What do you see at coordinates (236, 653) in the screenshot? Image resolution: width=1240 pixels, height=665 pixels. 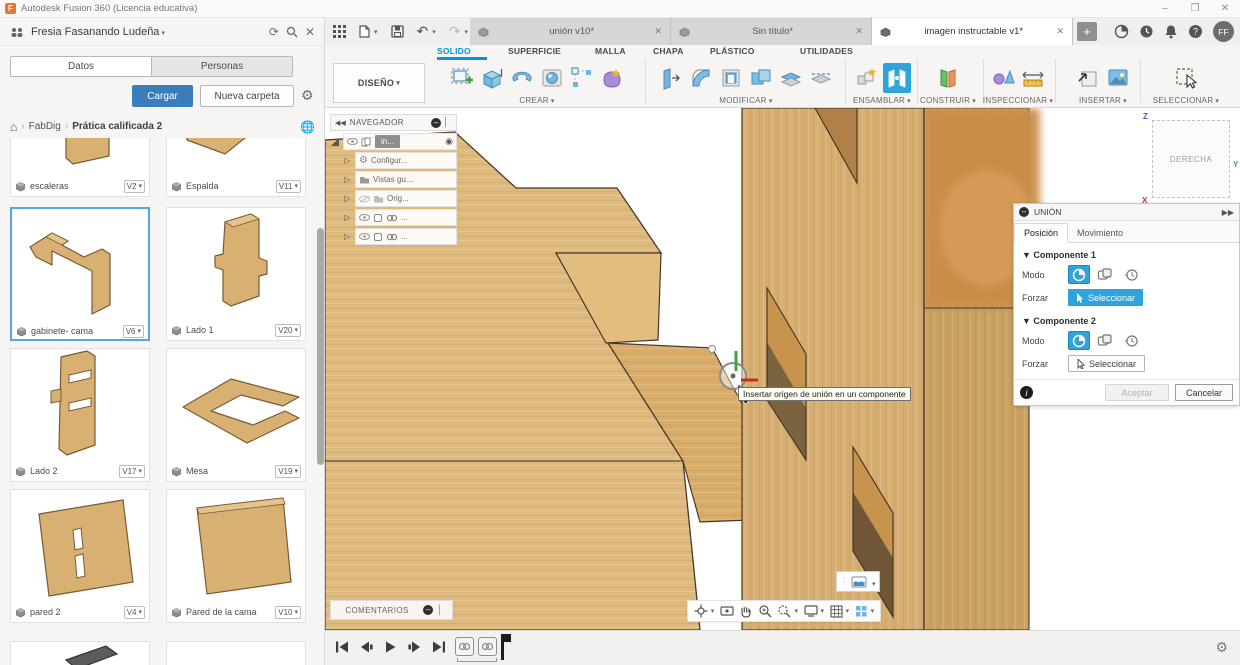 I see `item-card-partial` at bounding box center [236, 653].